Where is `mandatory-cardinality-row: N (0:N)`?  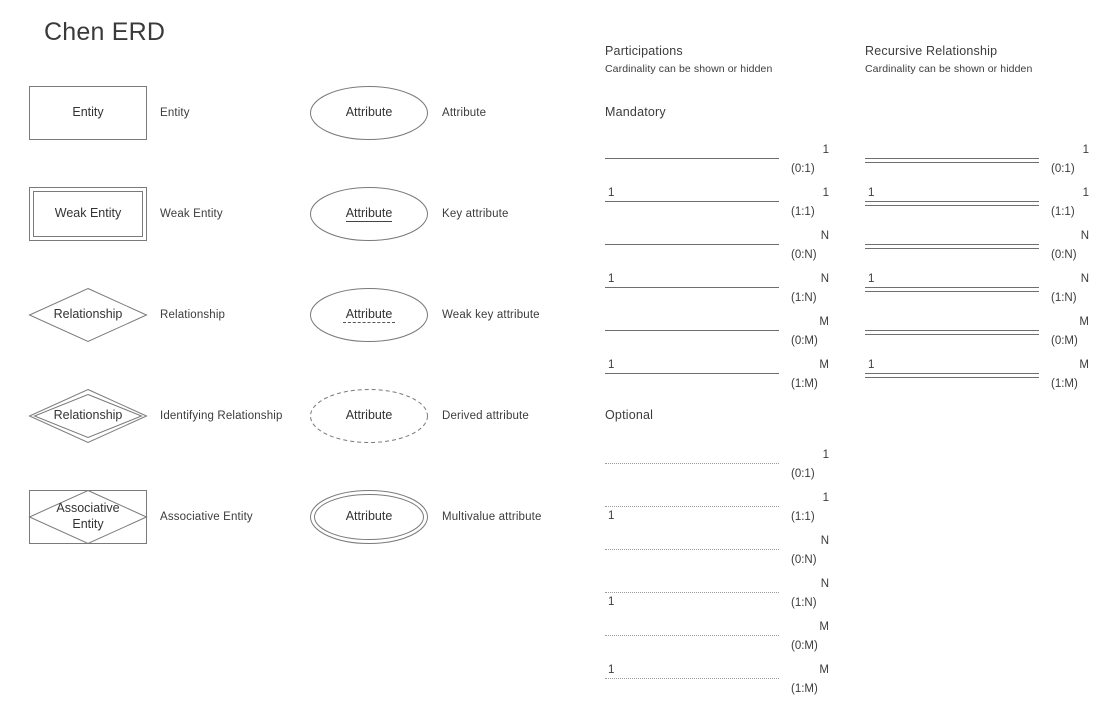 mandatory-cardinality-row: N (0:N) is located at coordinates (719, 245).